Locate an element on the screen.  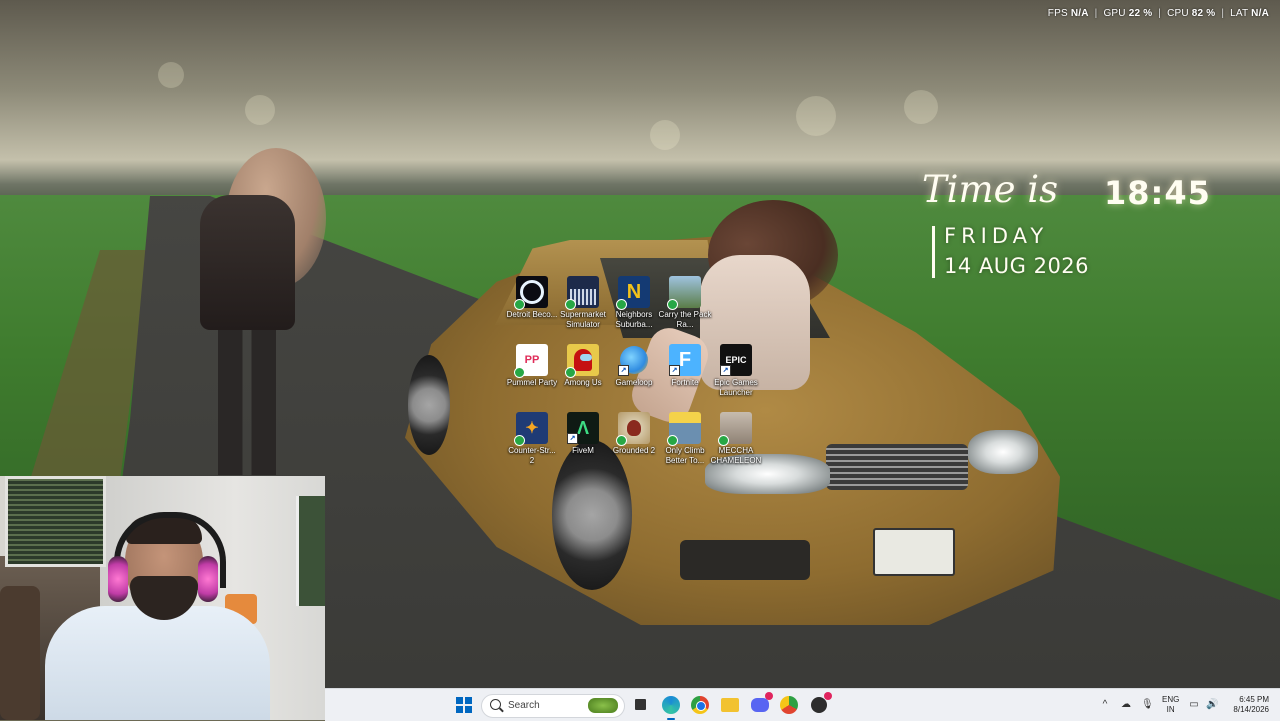
wallpaper-car-vent is located at coordinates (745, 560).